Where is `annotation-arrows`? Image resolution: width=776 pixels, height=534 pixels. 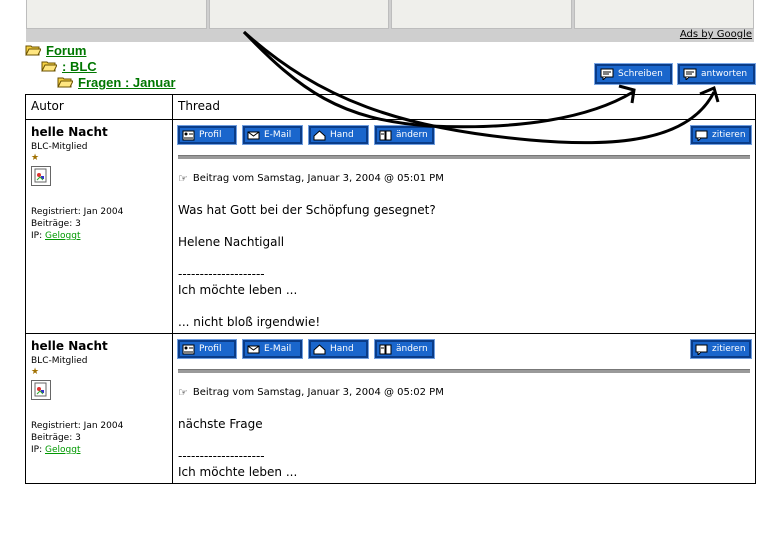
annotation-arrows is located at coordinates (481, 87).